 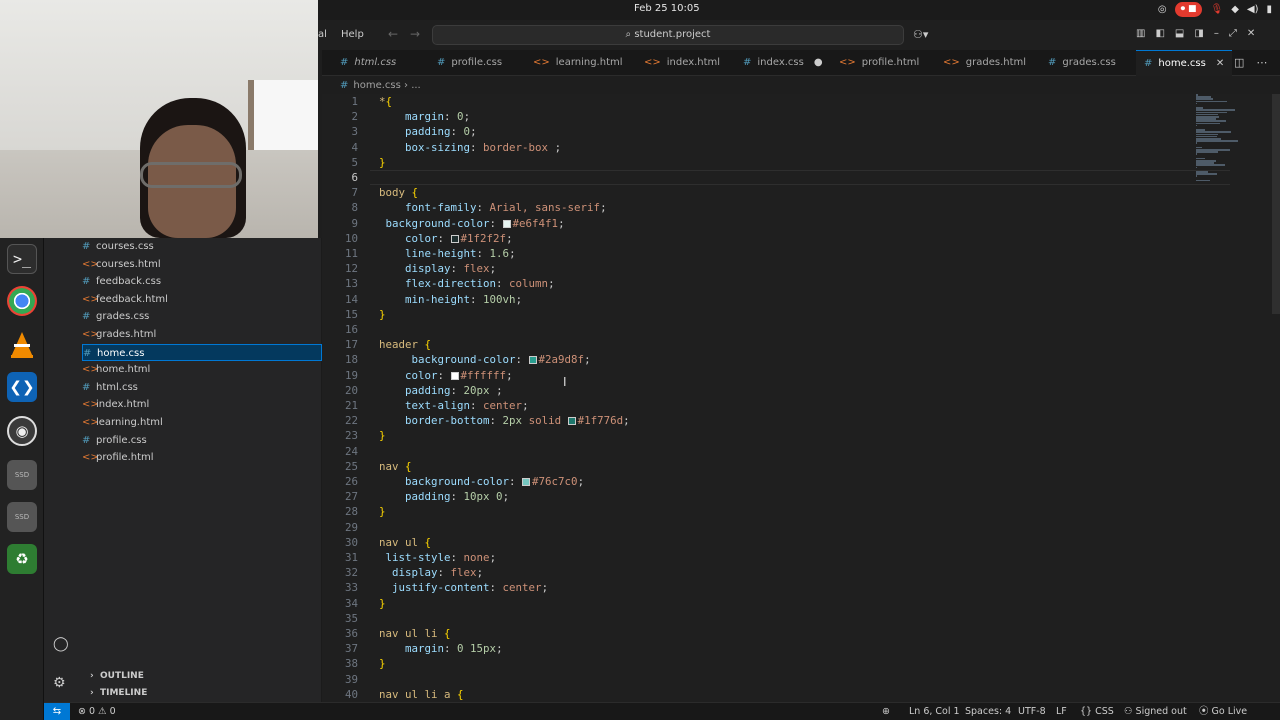 What do you see at coordinates (481, 481) in the screenshot?
I see `code-line: background-color: #76c7c0;` at bounding box center [481, 481].